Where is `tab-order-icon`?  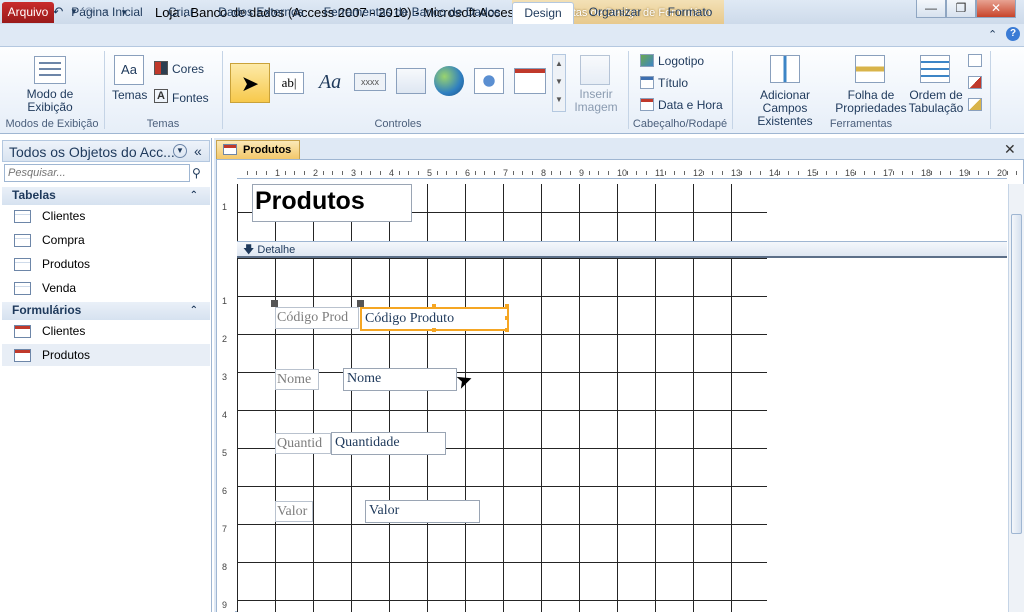 tab-order-icon is located at coordinates (935, 69).